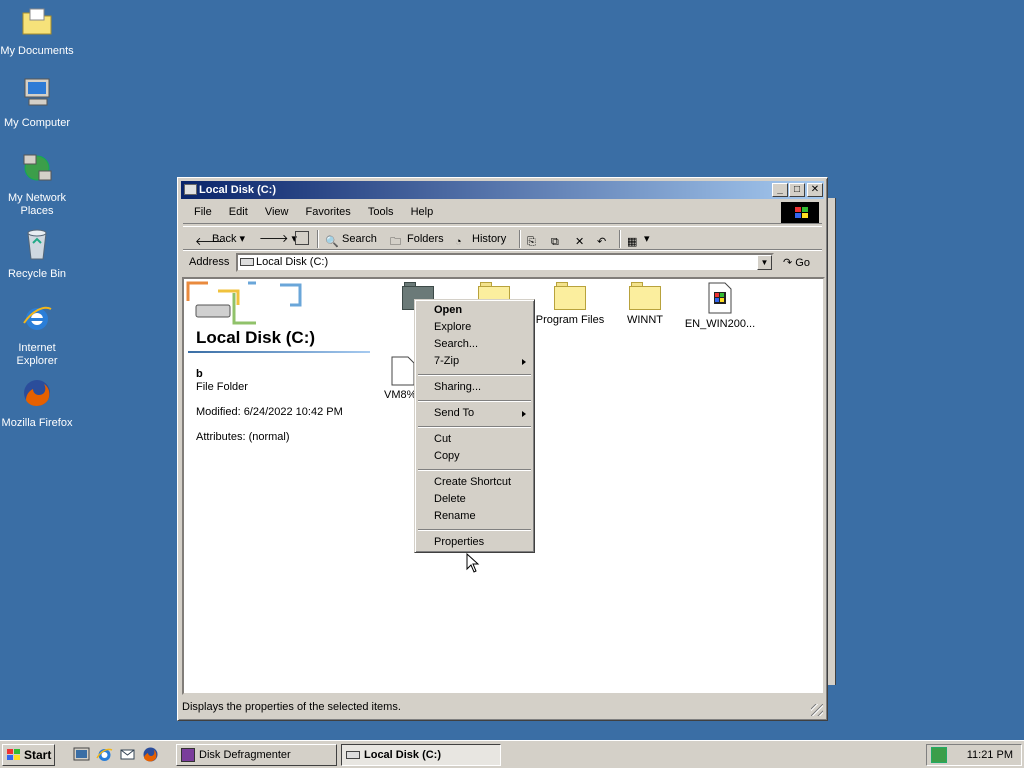 This screenshot has width=1024, height=768. What do you see at coordinates (37, 167) in the screenshot?
I see `network-icon` at bounding box center [37, 167].